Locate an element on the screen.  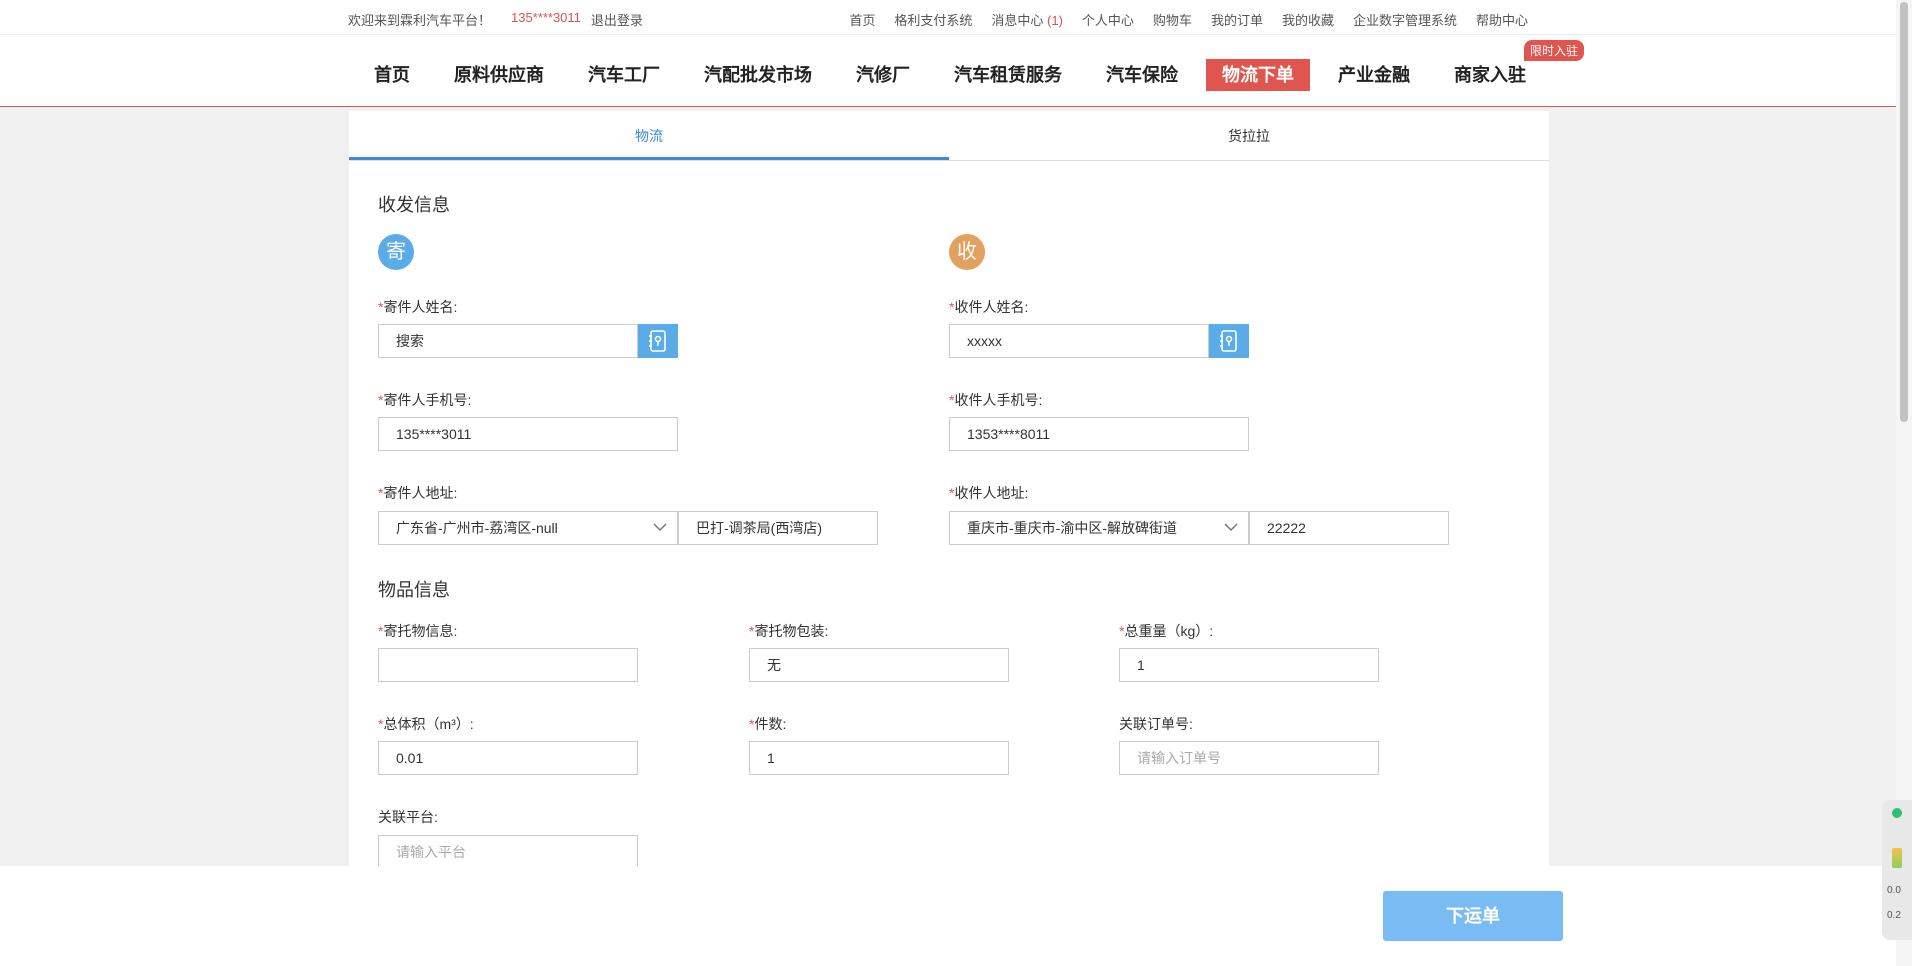
receiver-name-label: *收件人姓名: is located at coordinates (989, 307).